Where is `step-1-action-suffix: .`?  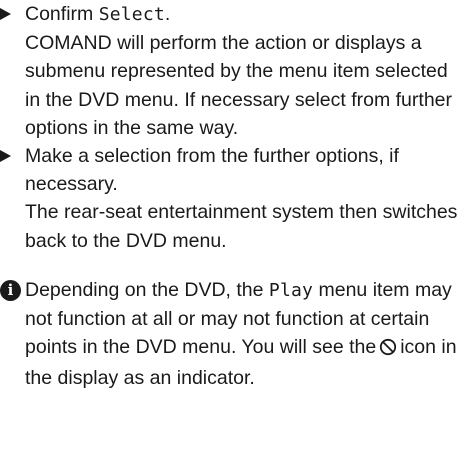
step-1-action-suffix: . is located at coordinates (167, 14).